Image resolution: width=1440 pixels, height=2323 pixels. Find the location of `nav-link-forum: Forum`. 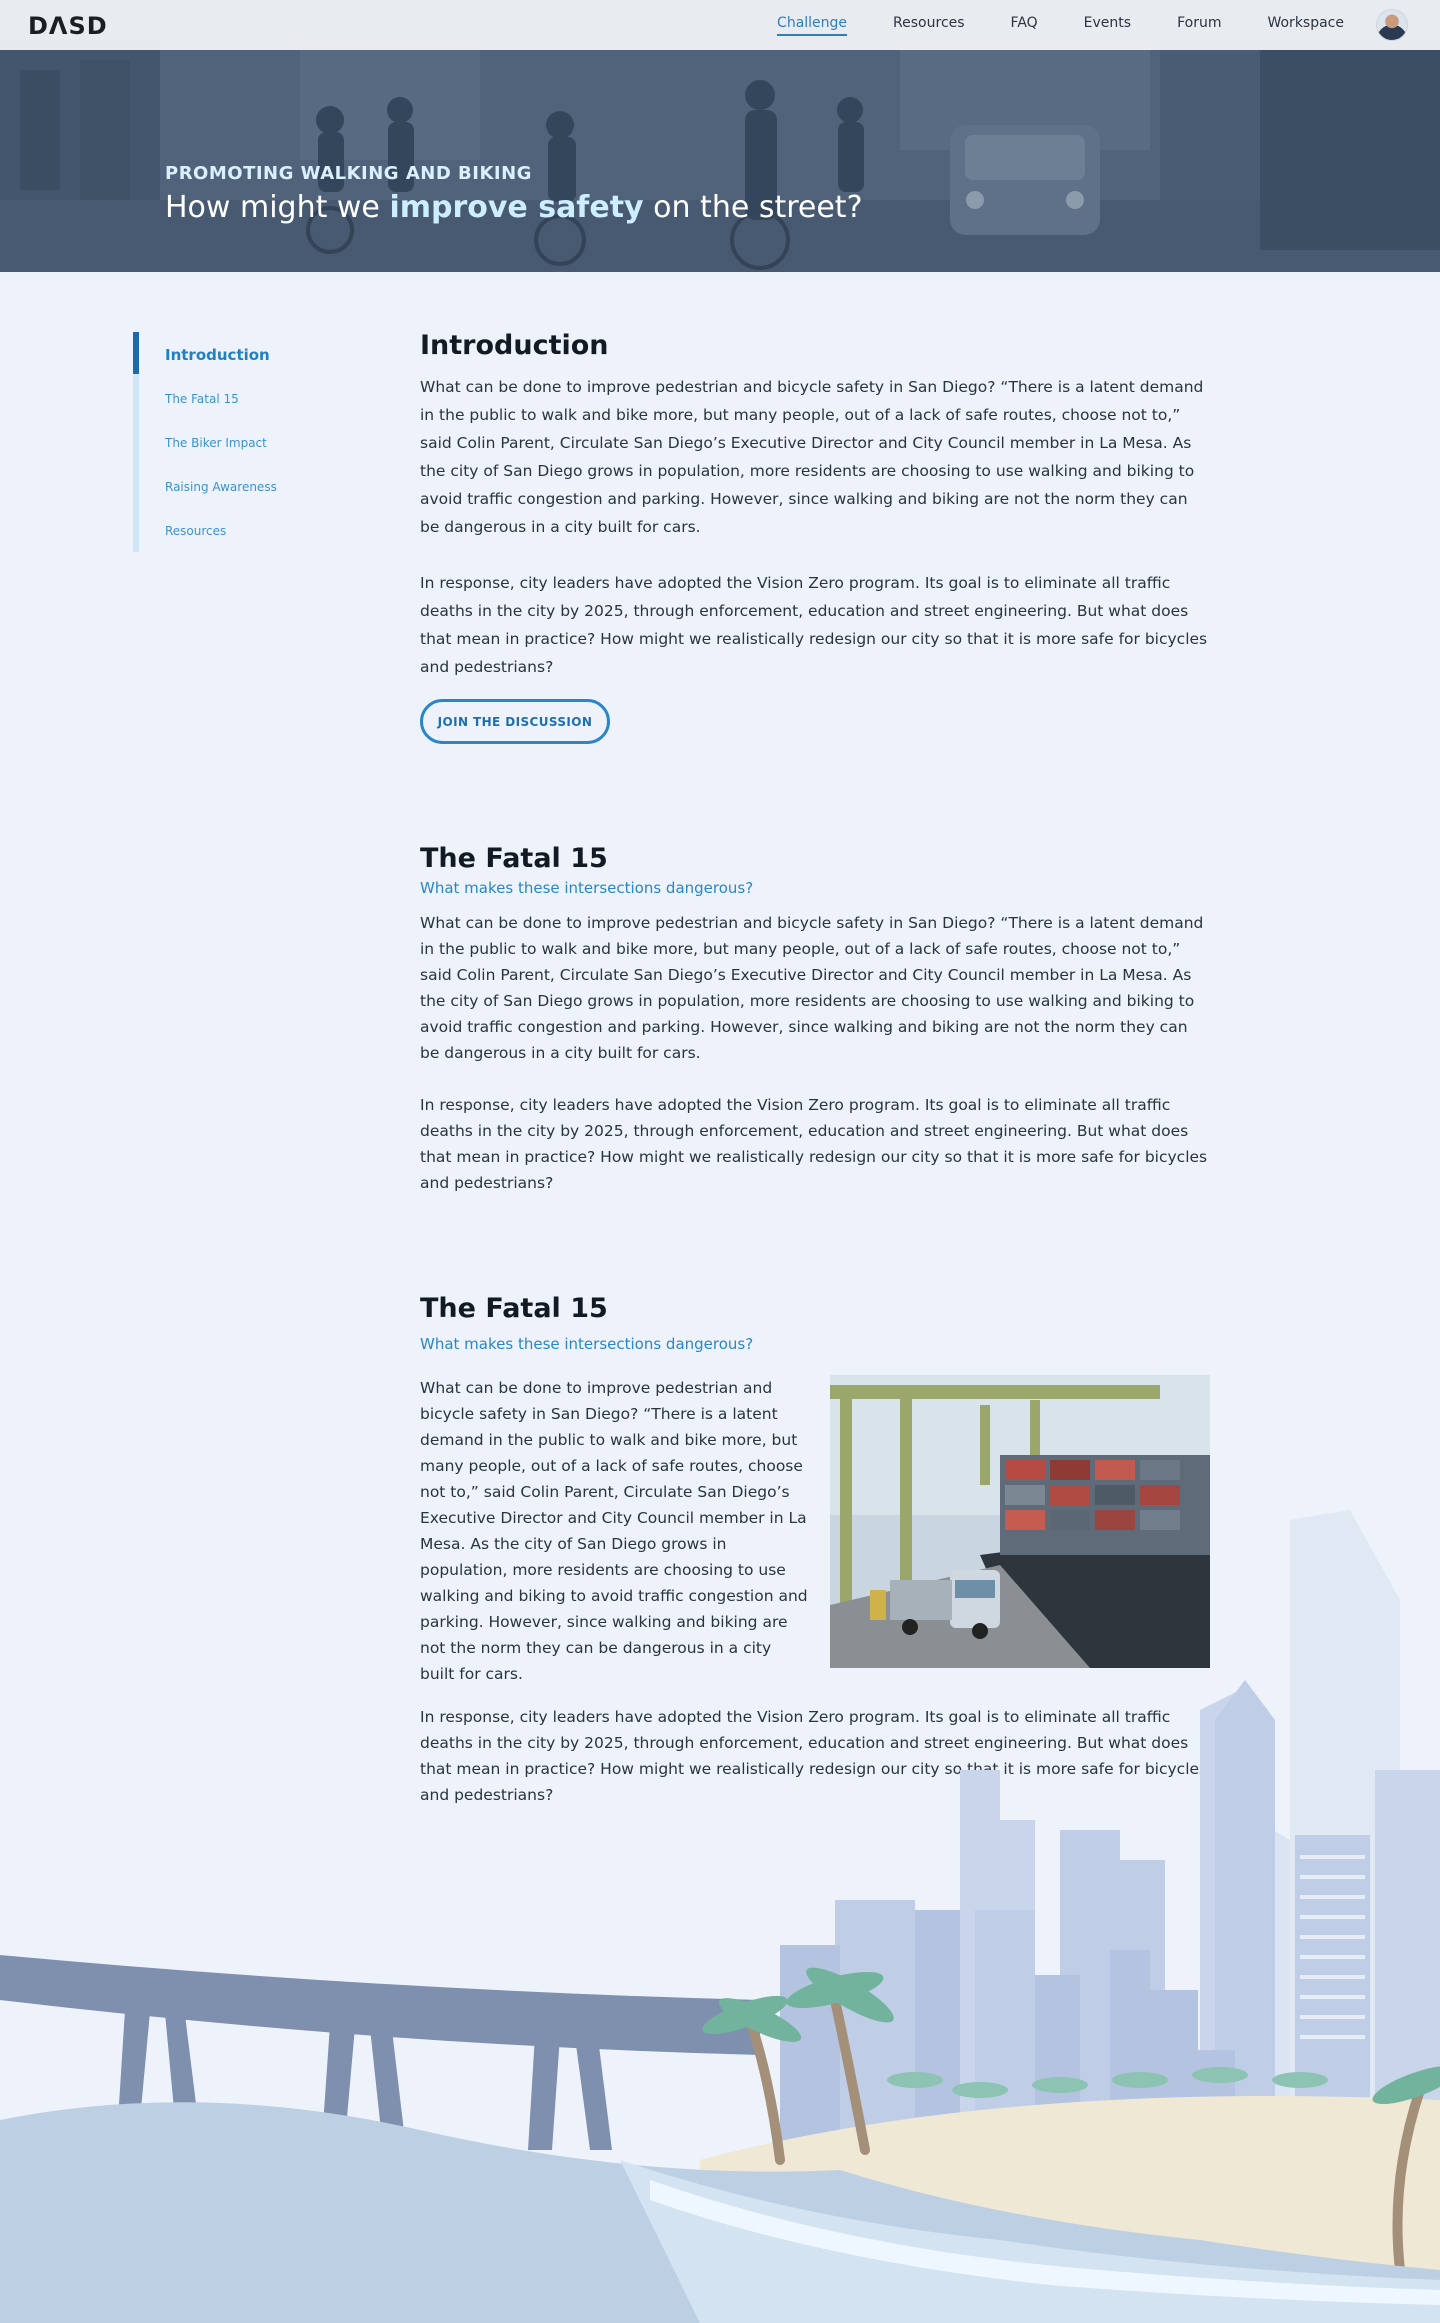

nav-link-forum: Forum is located at coordinates (1199, 25).